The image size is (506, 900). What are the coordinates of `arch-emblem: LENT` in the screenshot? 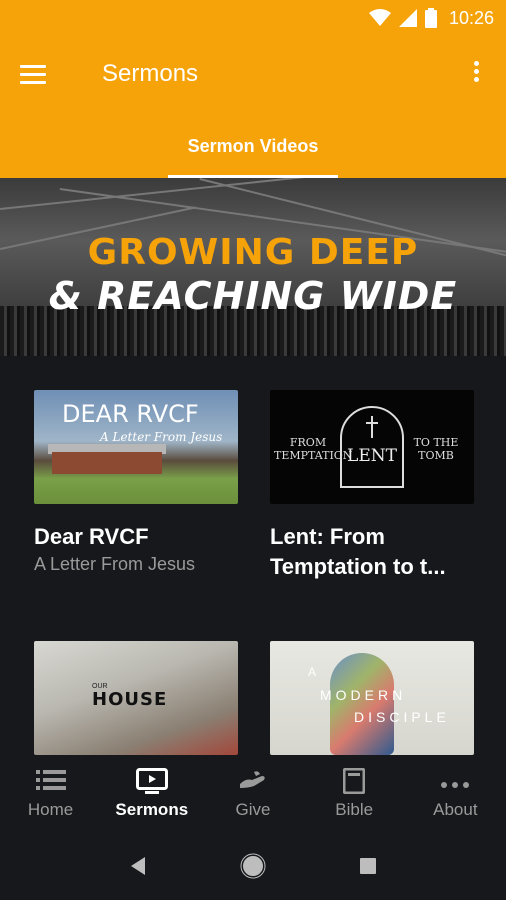 It's located at (372, 447).